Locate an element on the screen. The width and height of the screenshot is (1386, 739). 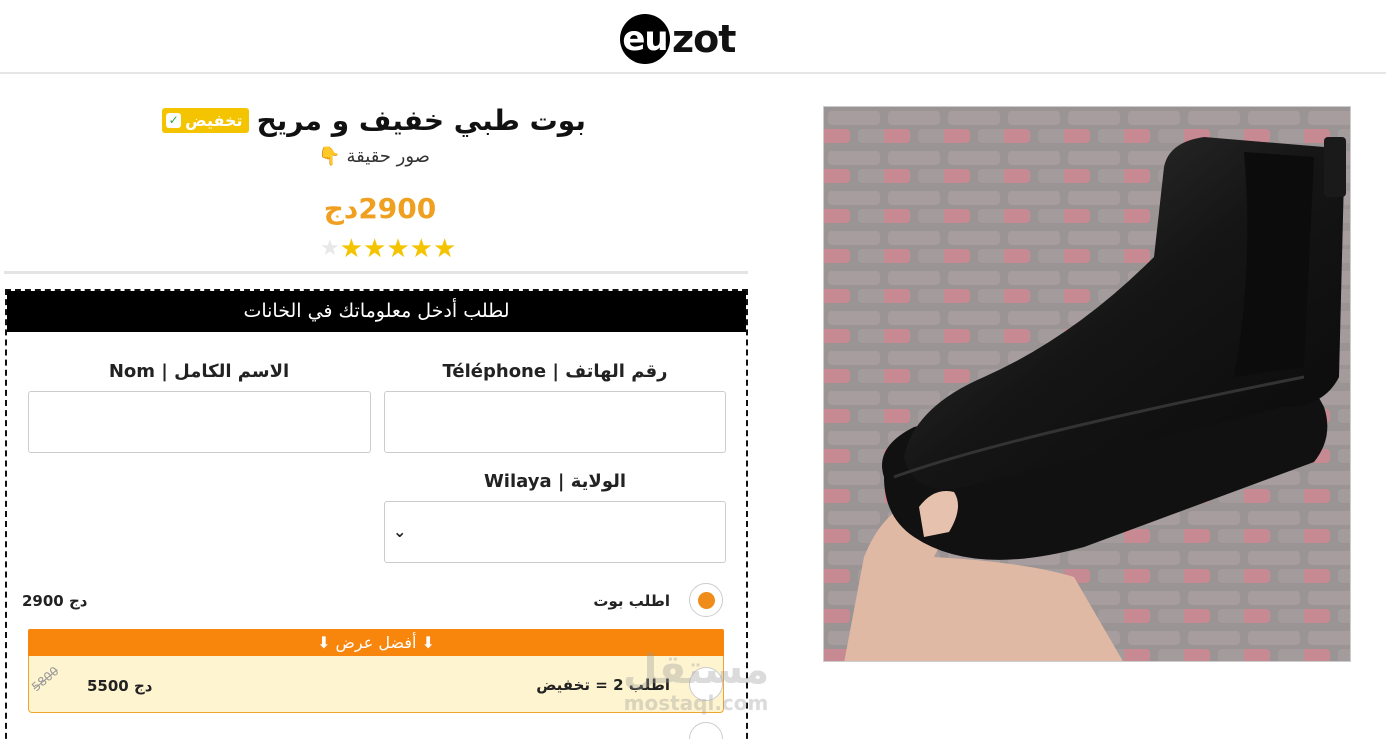
radio-selected-dot is located at coordinates (706, 600).